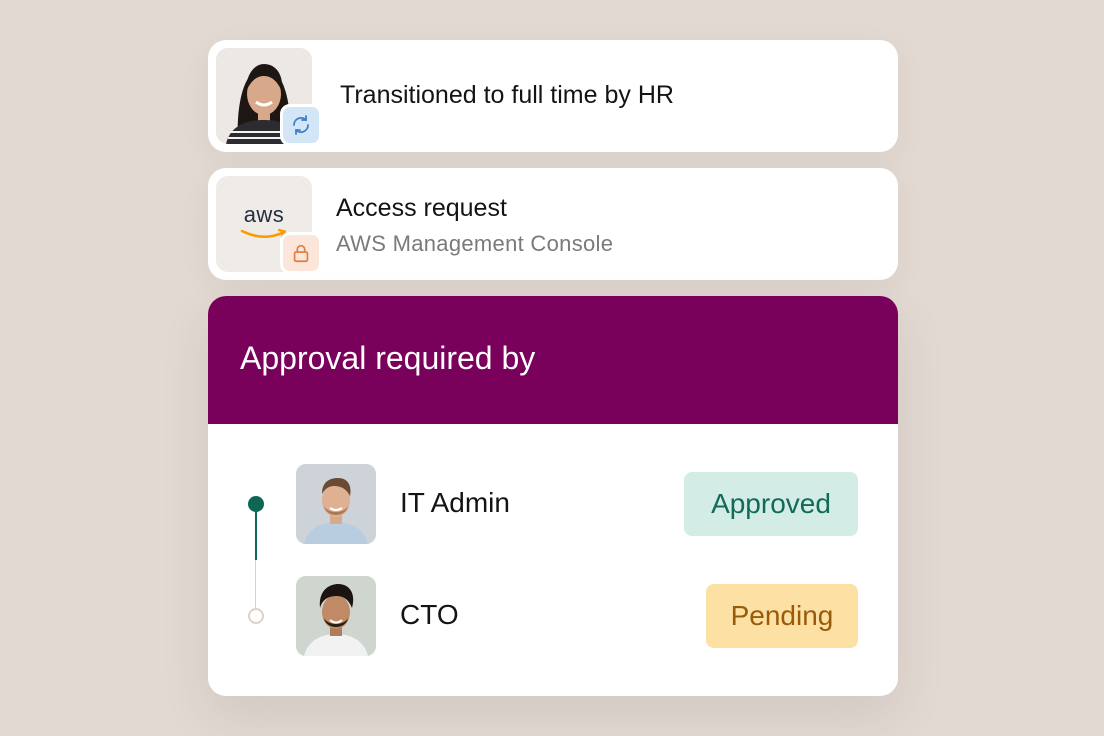  Describe the element at coordinates (771, 504) in the screenshot. I see `status-badge-approved: Approved` at that location.